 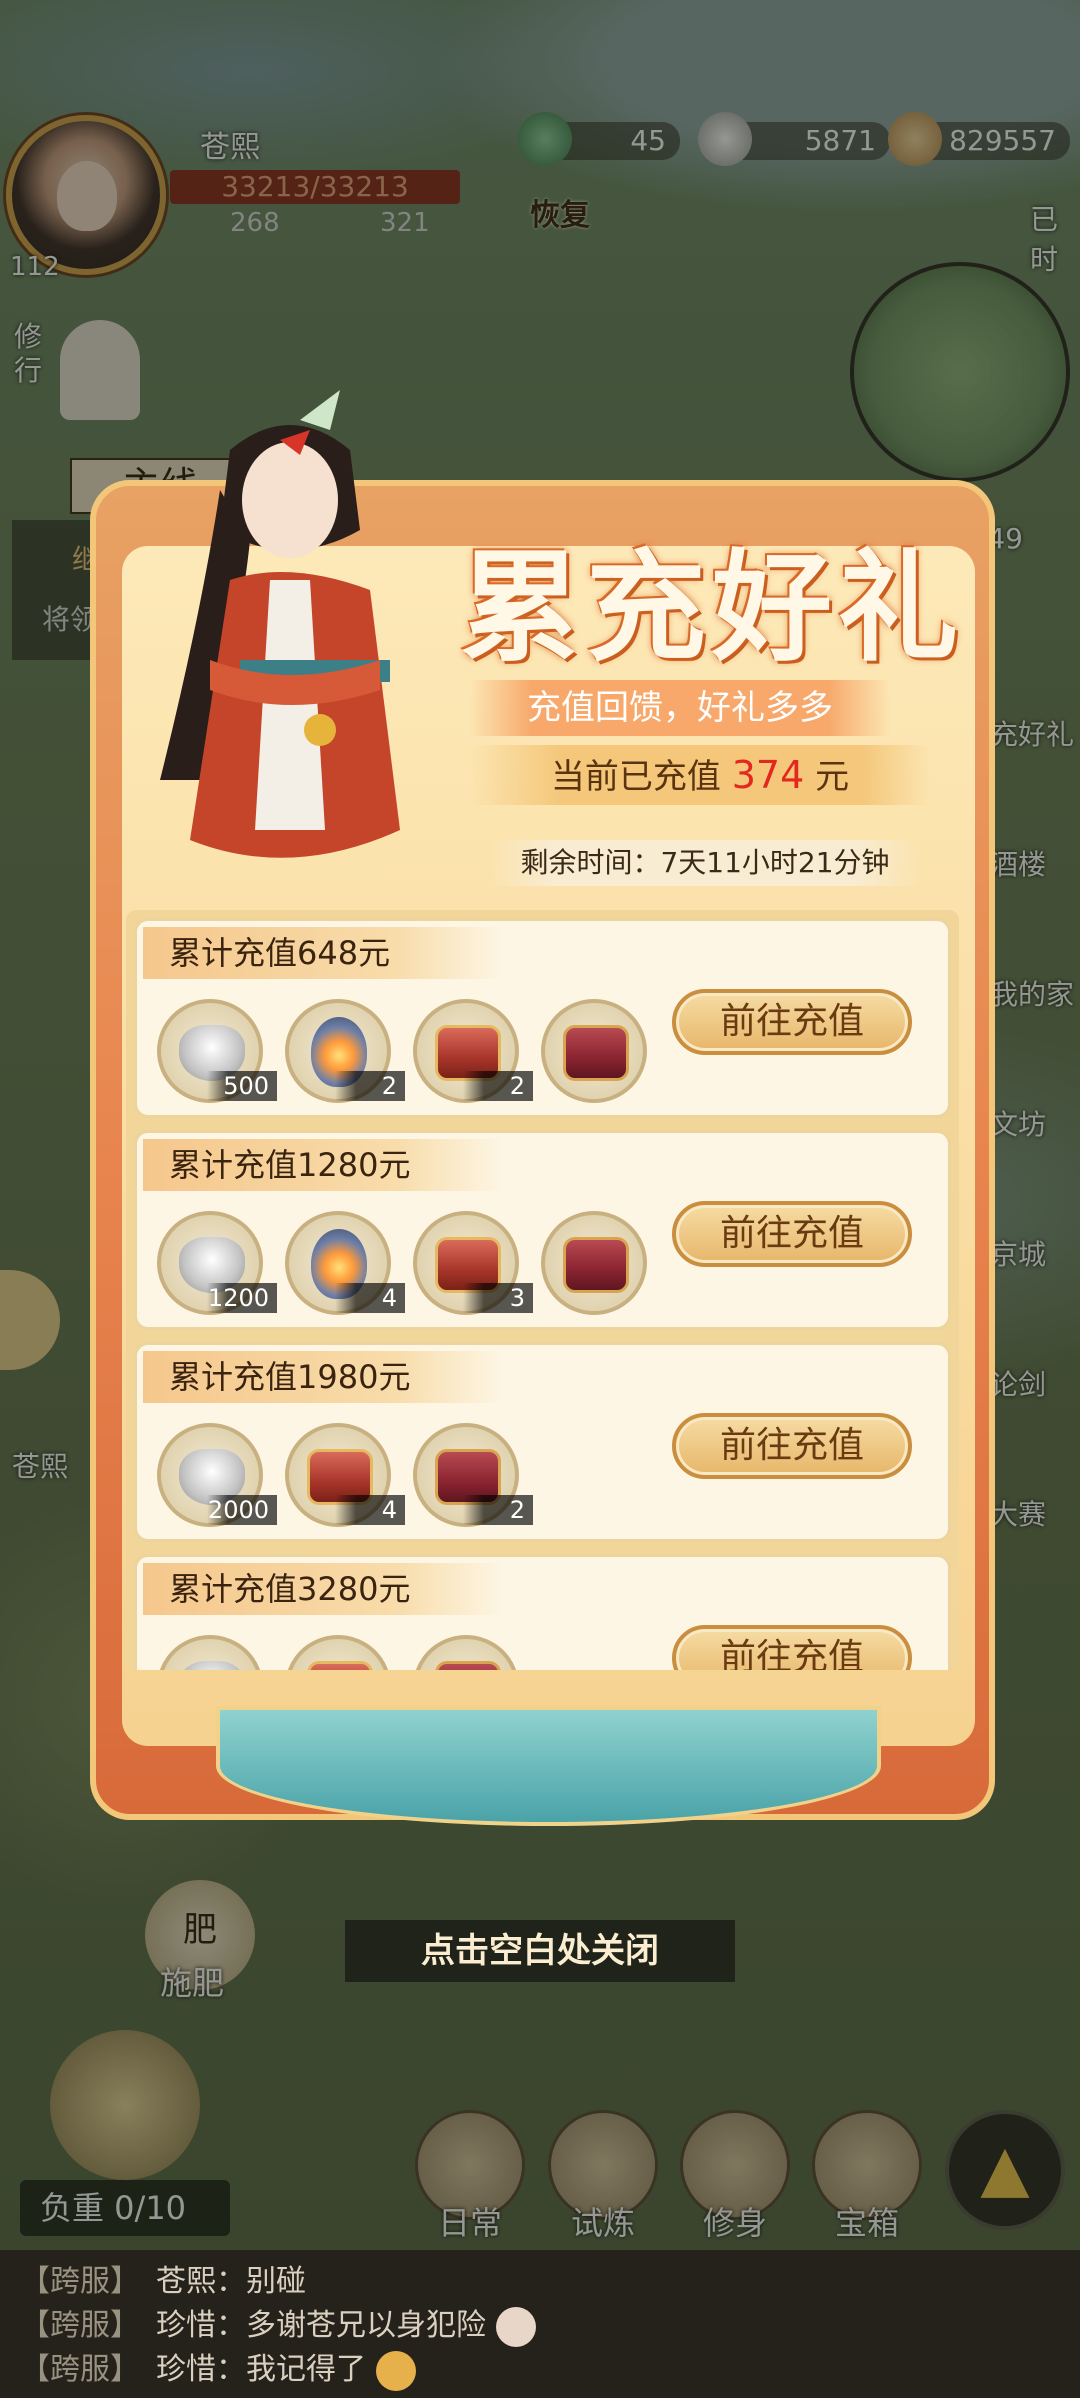 What do you see at coordinates (323, 1377) in the screenshot?
I see `tier-label: 累计充值1980元` at bounding box center [323, 1377].